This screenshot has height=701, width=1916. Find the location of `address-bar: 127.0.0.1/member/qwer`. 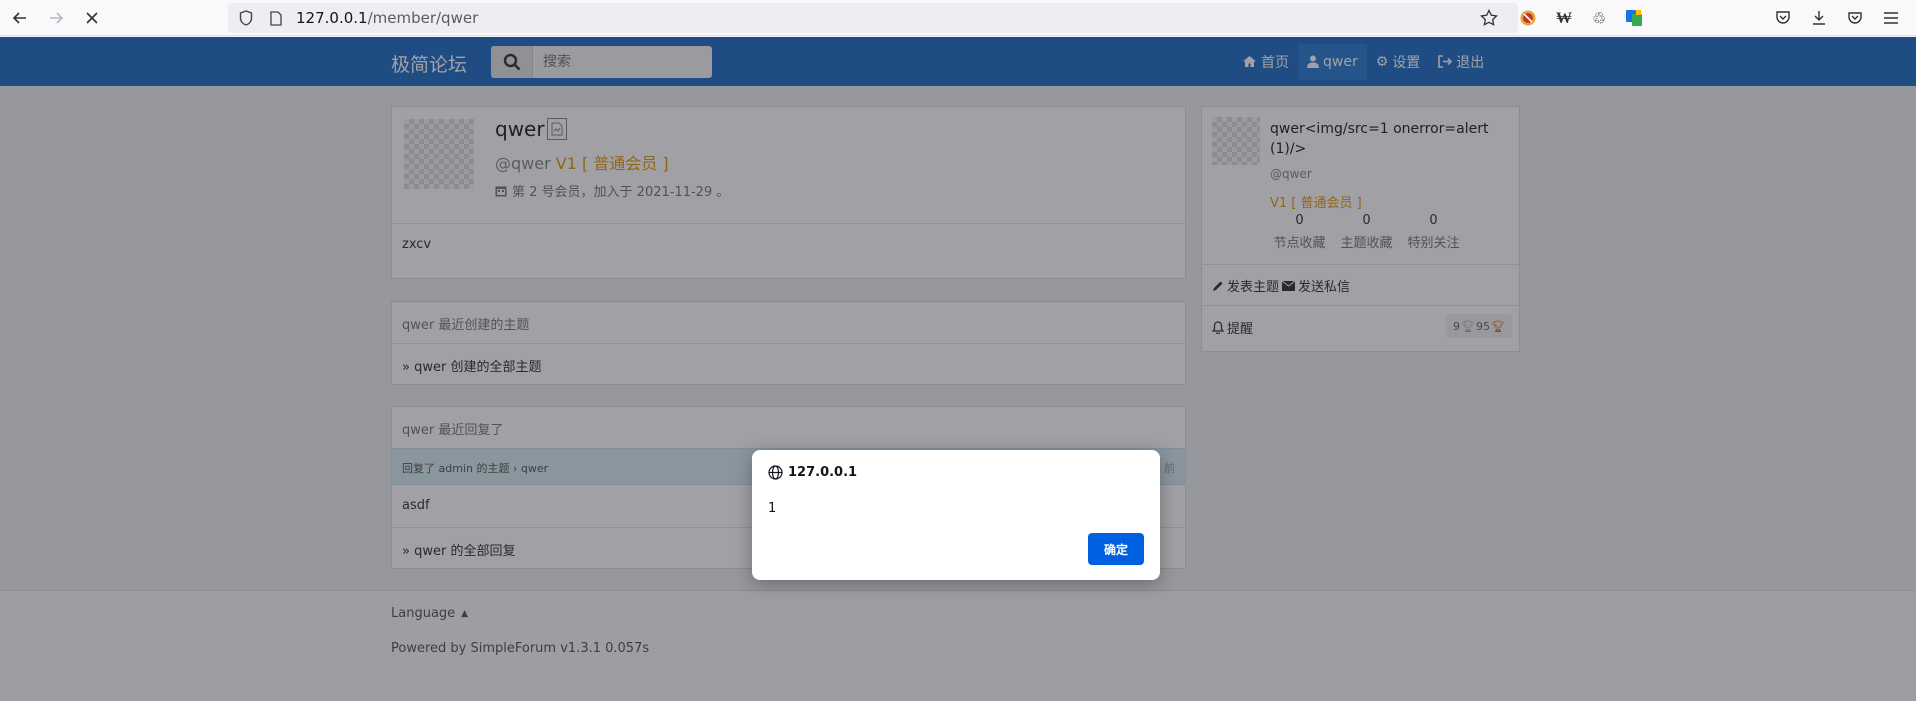

address-bar: 127.0.0.1/member/qwer is located at coordinates (873, 18).